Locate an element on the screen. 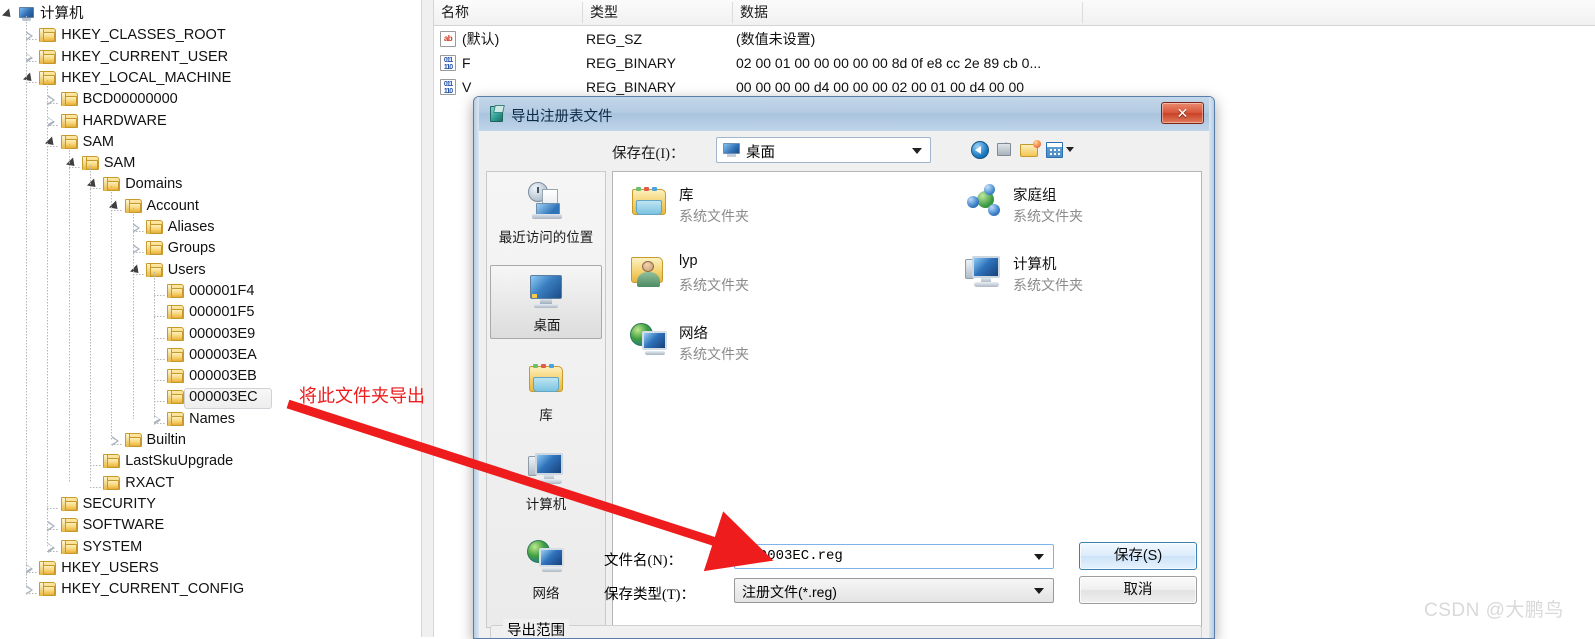  tree-item-hkey-local-machine: HKEY_LOCAL_MACHINE is located at coordinates (210, 78).